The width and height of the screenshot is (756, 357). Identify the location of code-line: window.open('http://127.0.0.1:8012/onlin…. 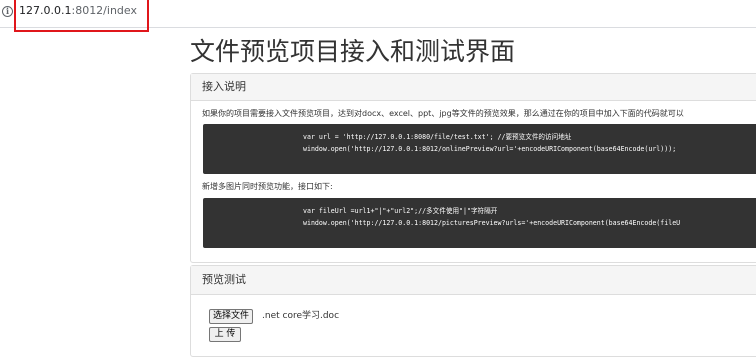
(490, 149).